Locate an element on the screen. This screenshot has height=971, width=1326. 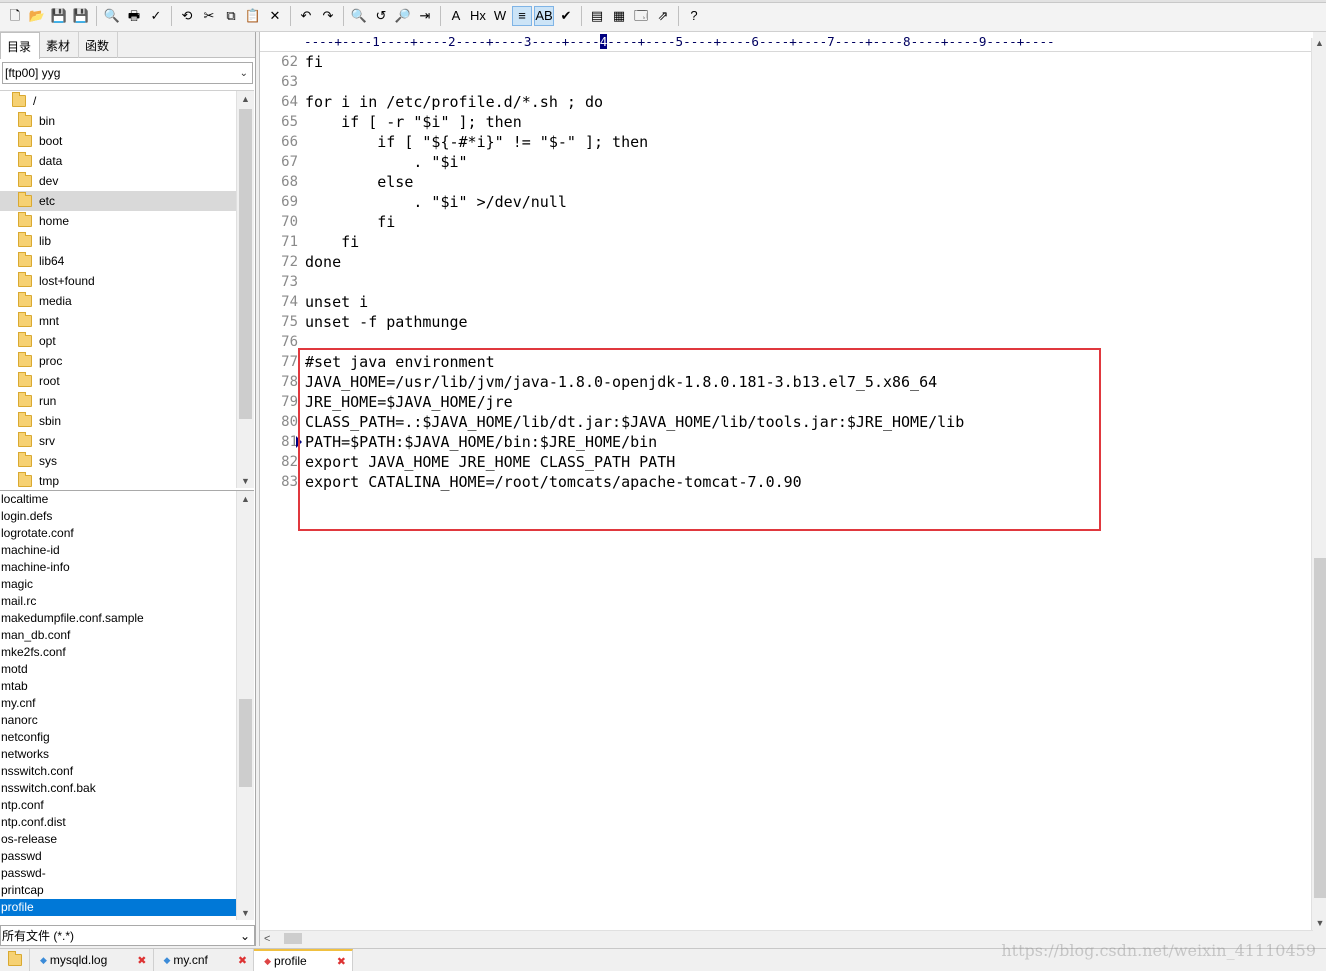
tree-folder: mnt is located at coordinates (127, 321).